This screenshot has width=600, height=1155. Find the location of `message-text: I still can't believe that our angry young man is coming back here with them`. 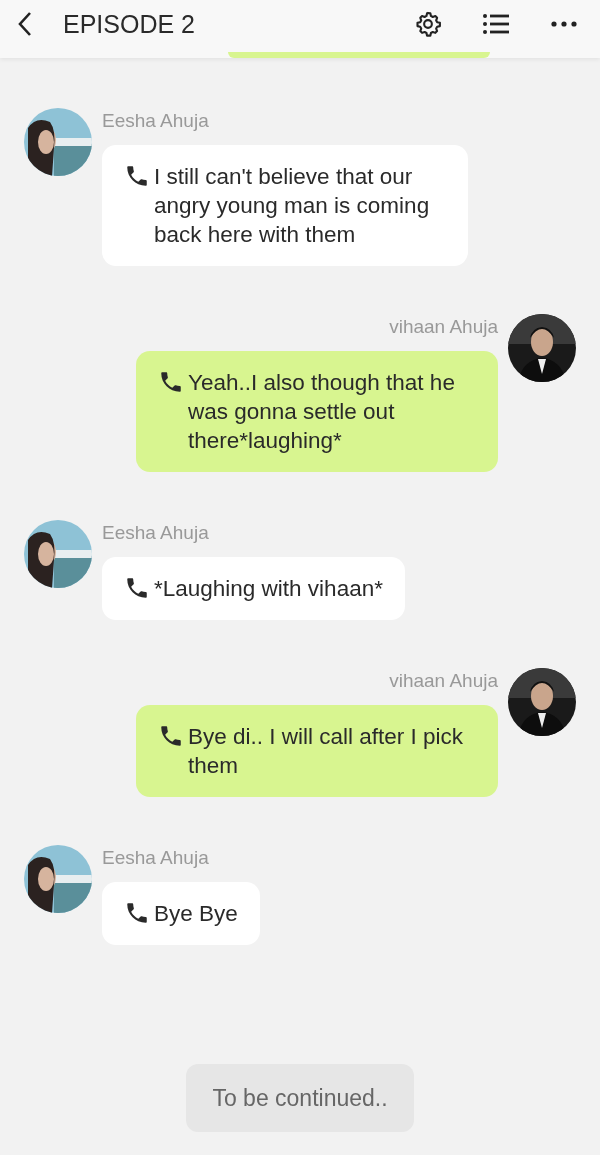

message-text: I still can't believe that our angry young man is coming back here with them is located at coordinates (292, 206).